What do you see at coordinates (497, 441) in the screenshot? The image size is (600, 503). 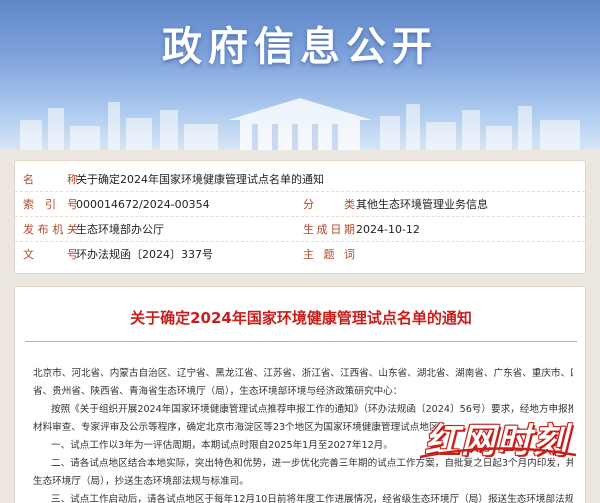 I see `rednet-watermark-logo: 红网时刻` at bounding box center [497, 441].